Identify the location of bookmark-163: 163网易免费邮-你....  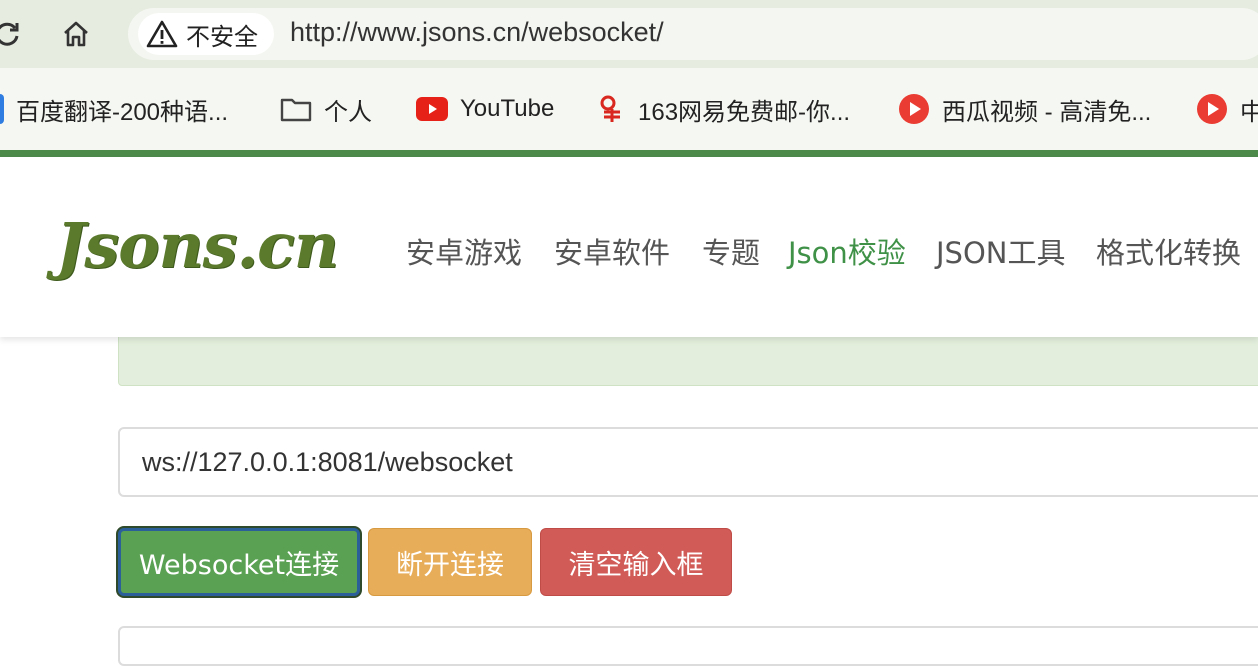
(724, 109).